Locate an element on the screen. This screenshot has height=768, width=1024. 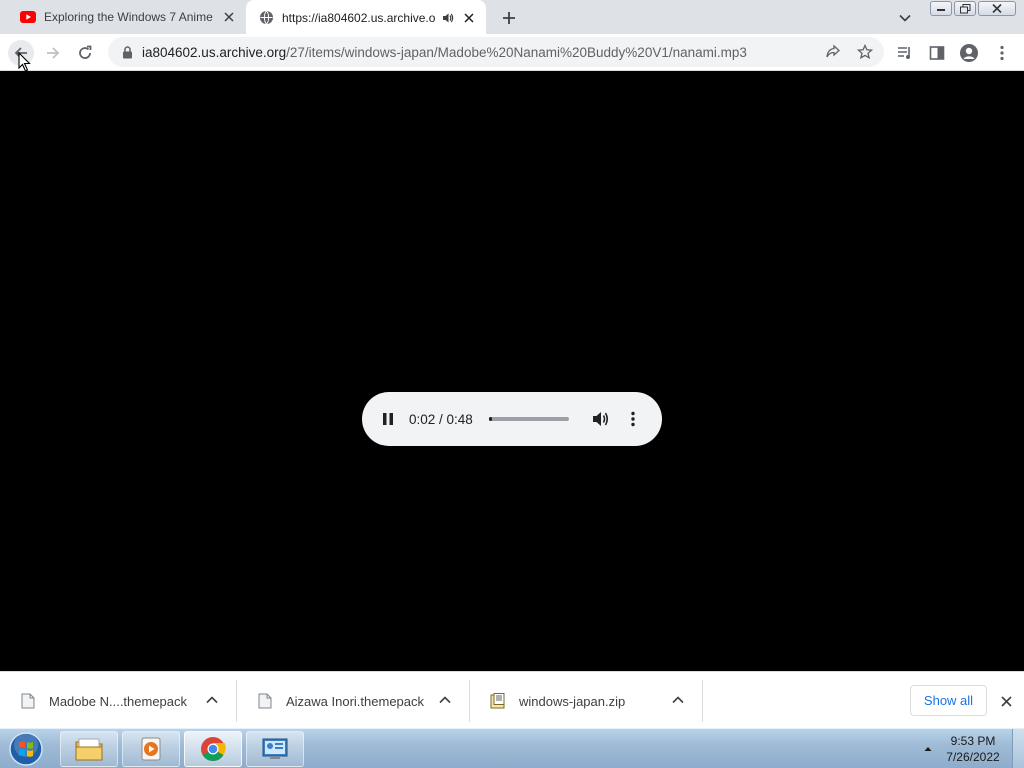
tab-youtube: Exploring the Windows 7 Anime is located at coordinates (127, 17).